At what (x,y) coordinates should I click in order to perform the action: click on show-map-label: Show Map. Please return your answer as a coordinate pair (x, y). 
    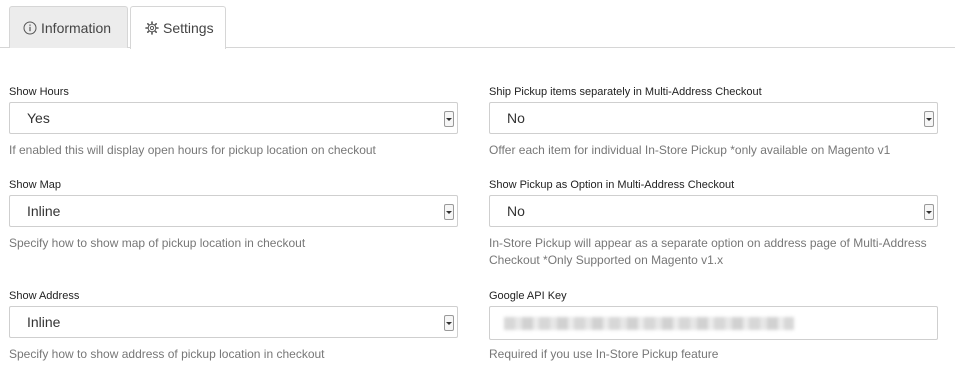
    Looking at the image, I should click on (35, 185).